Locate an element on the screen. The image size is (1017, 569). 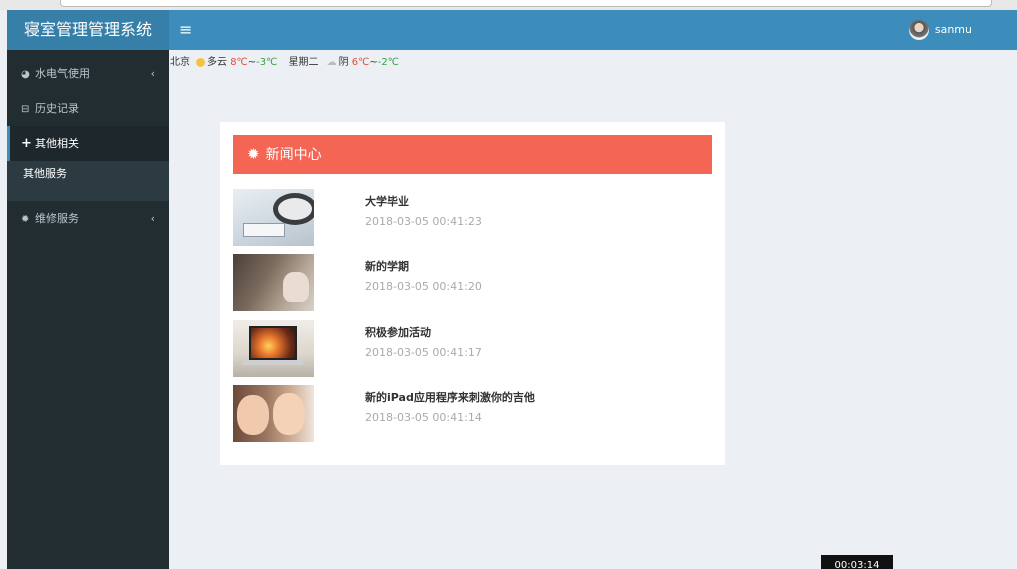
list-item: 新的学期 2018-03-05 00:41:20 is located at coordinates (472, 282).